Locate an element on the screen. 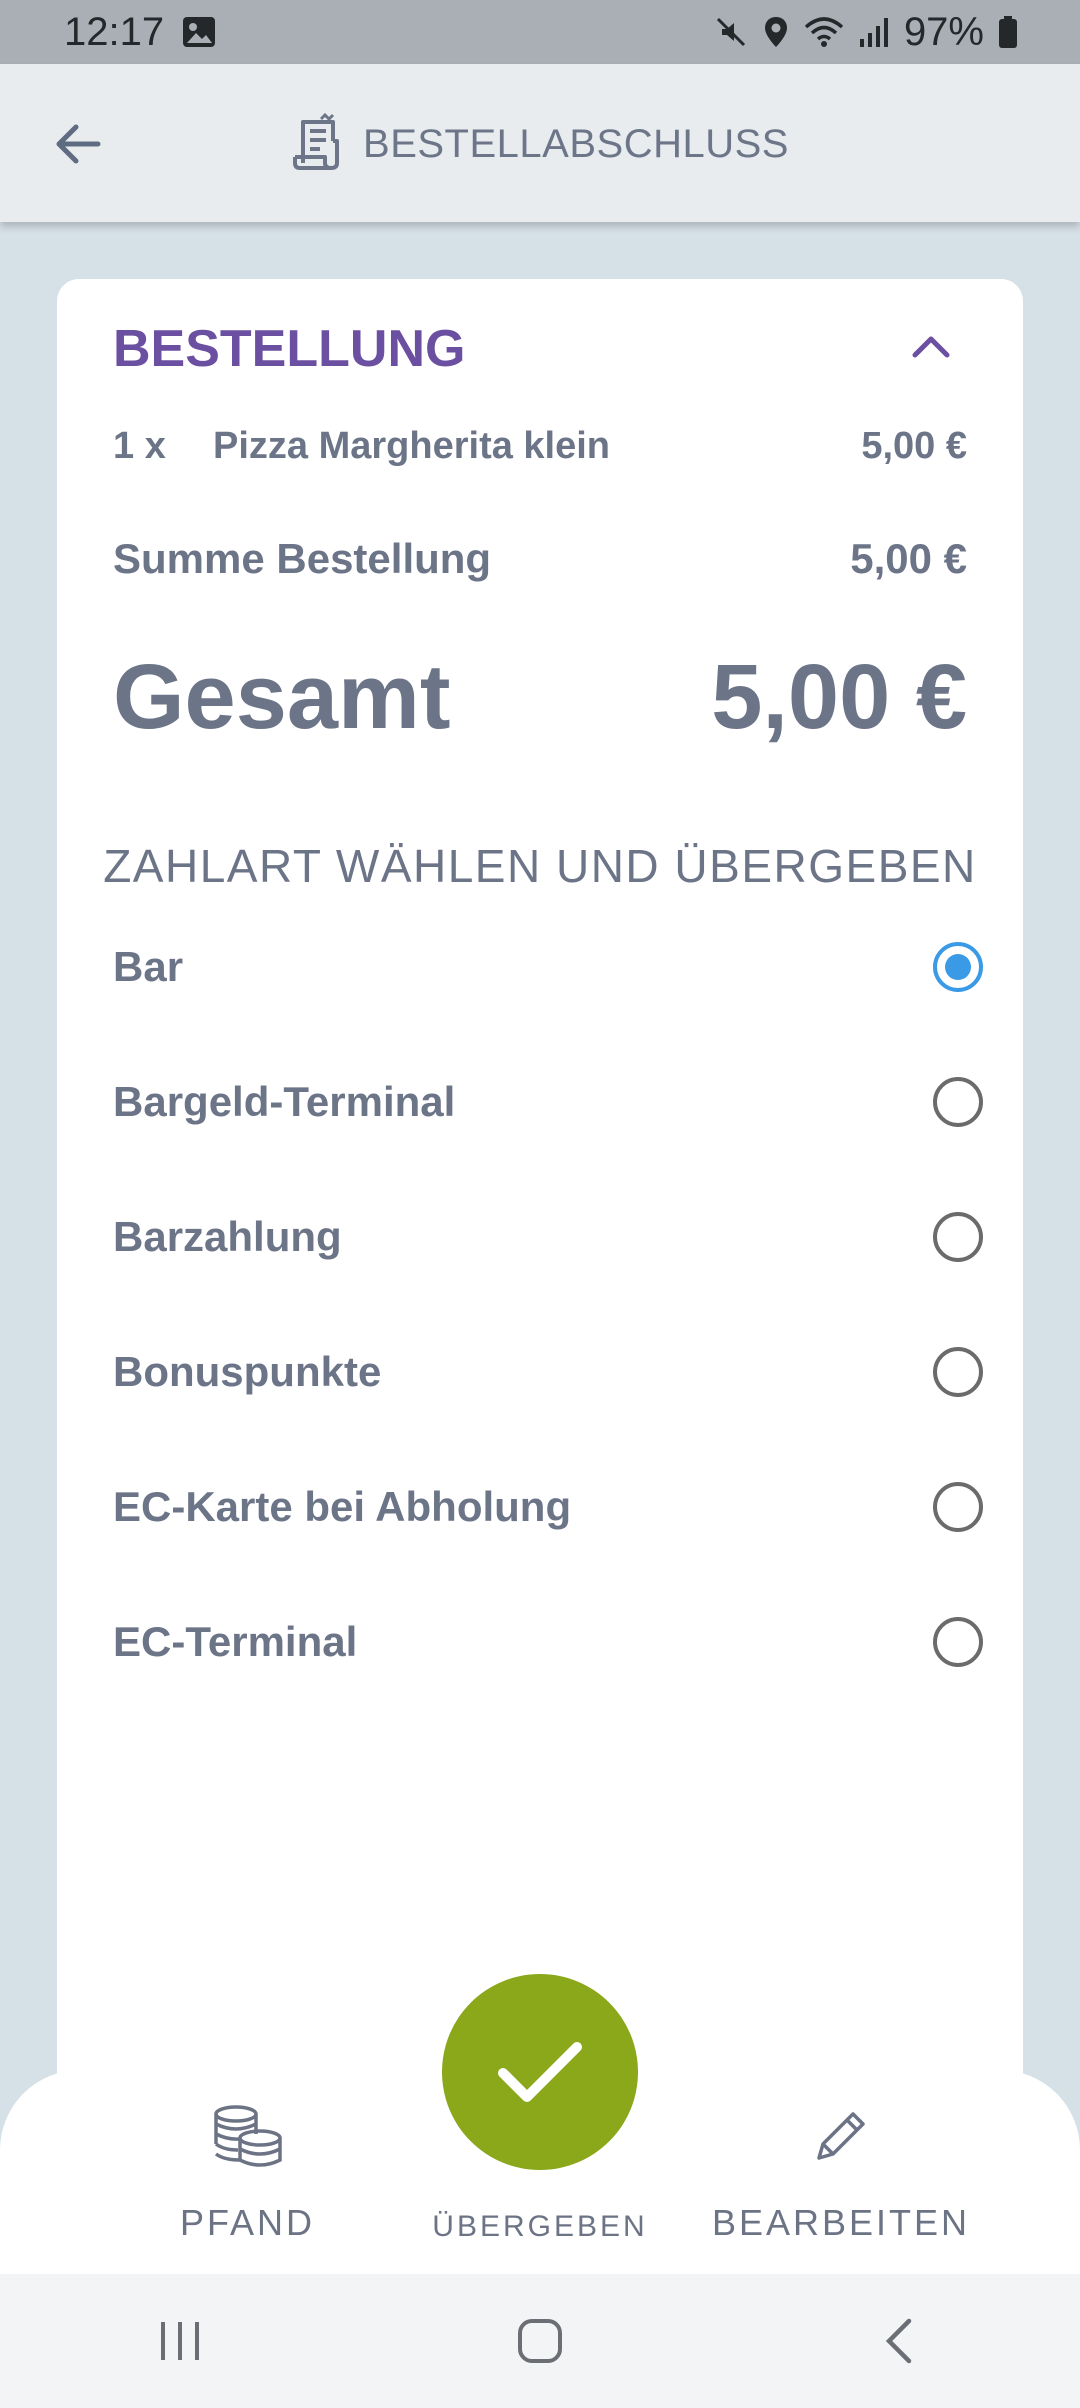 Image resolution: width=1080 pixels, height=2408 pixels. chevron-left-icon is located at coordinates (898, 2341).